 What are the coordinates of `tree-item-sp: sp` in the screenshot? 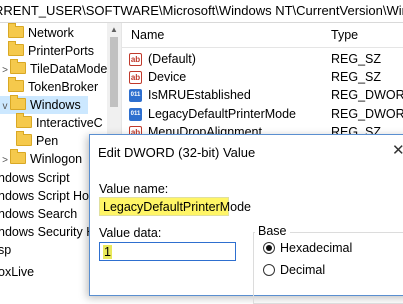 It's located at (5, 250).